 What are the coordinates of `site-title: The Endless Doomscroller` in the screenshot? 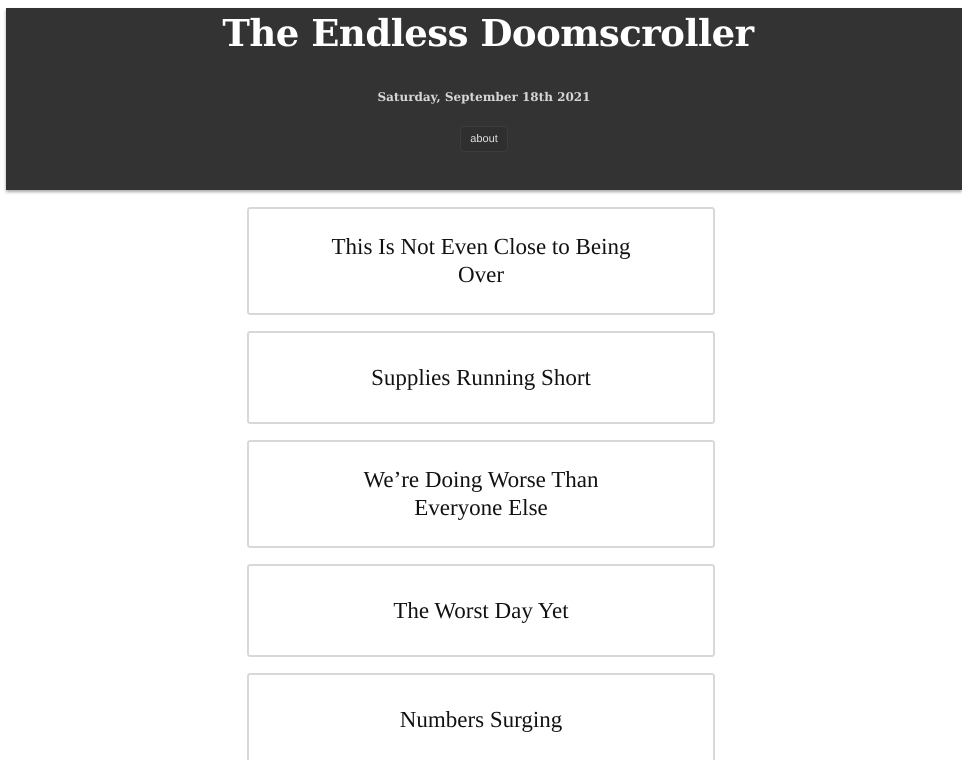 It's located at (488, 33).